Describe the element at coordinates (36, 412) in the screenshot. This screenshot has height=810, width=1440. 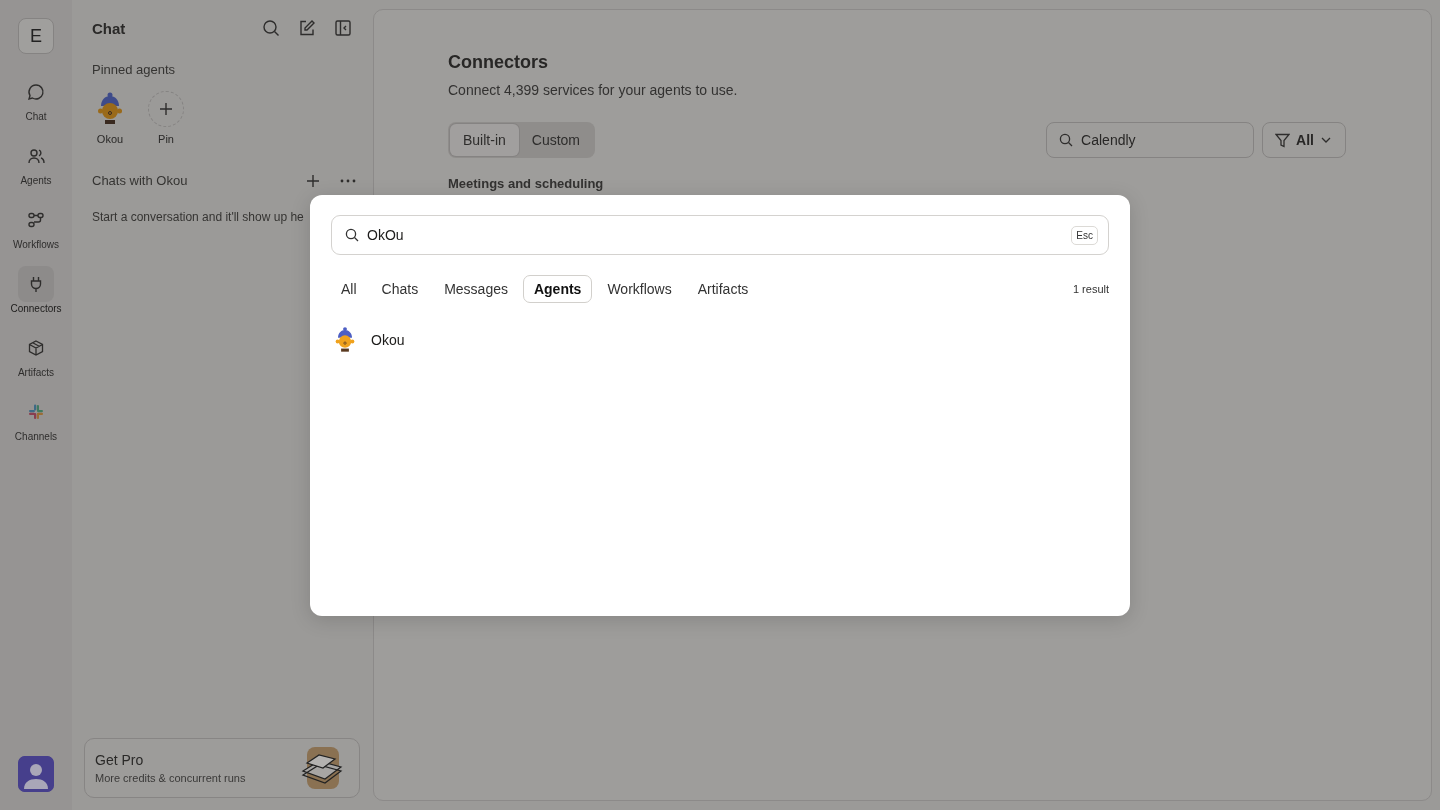
I see `hash-grid-icon` at that location.